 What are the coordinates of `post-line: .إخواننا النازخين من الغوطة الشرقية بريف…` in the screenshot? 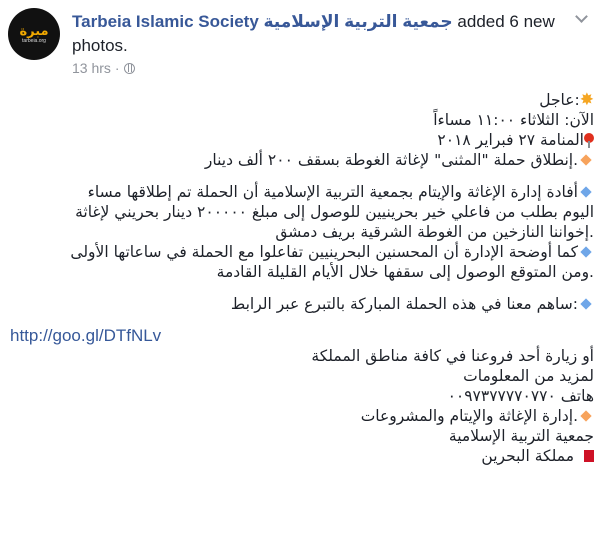 It's located at (434, 232).